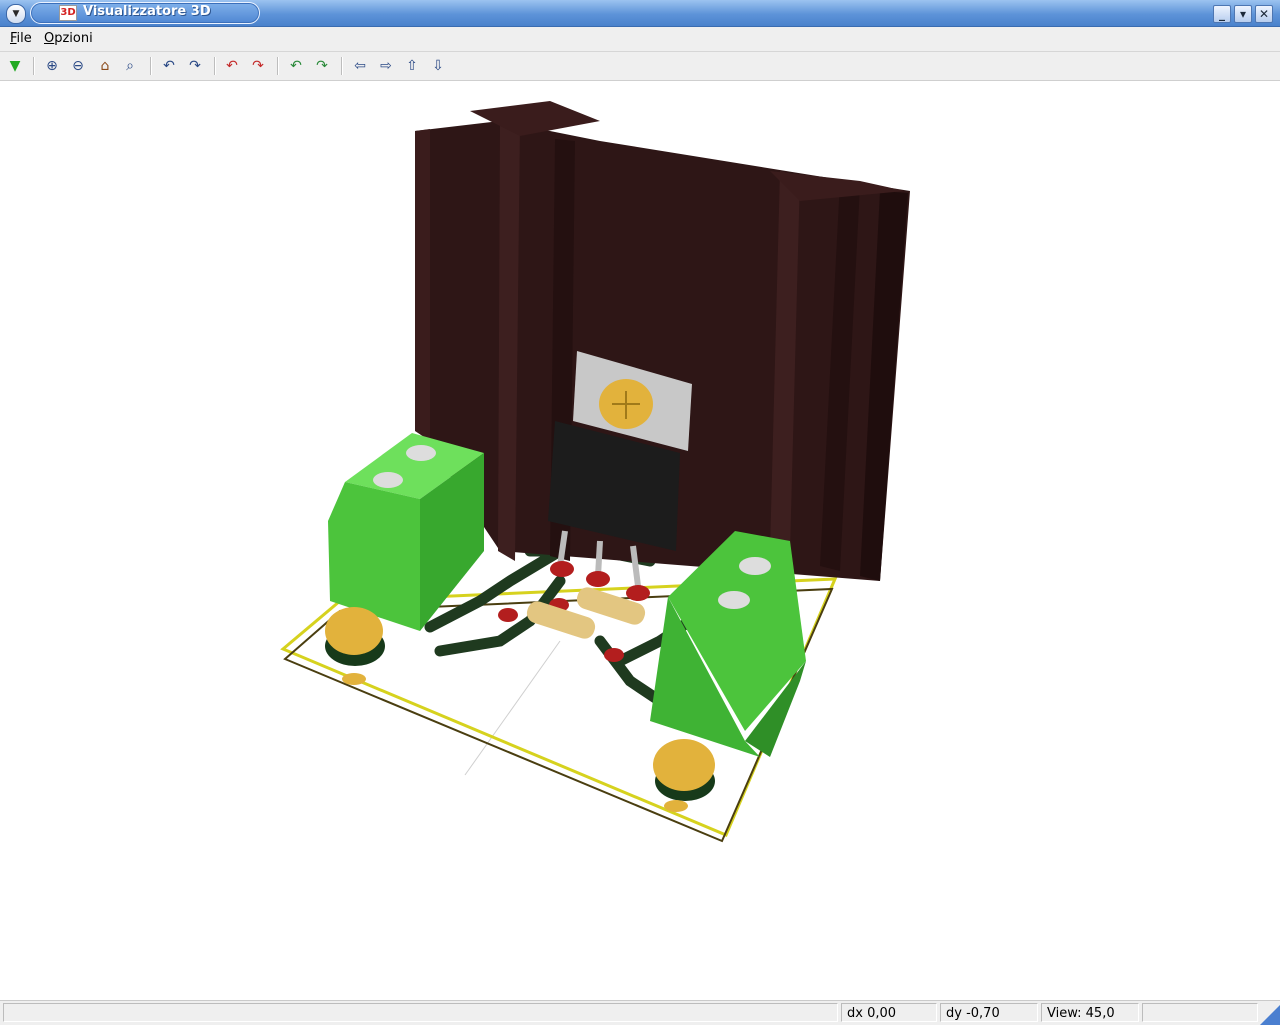  What do you see at coordinates (15, 66) in the screenshot?
I see `reload-icon: ▼` at bounding box center [15, 66].